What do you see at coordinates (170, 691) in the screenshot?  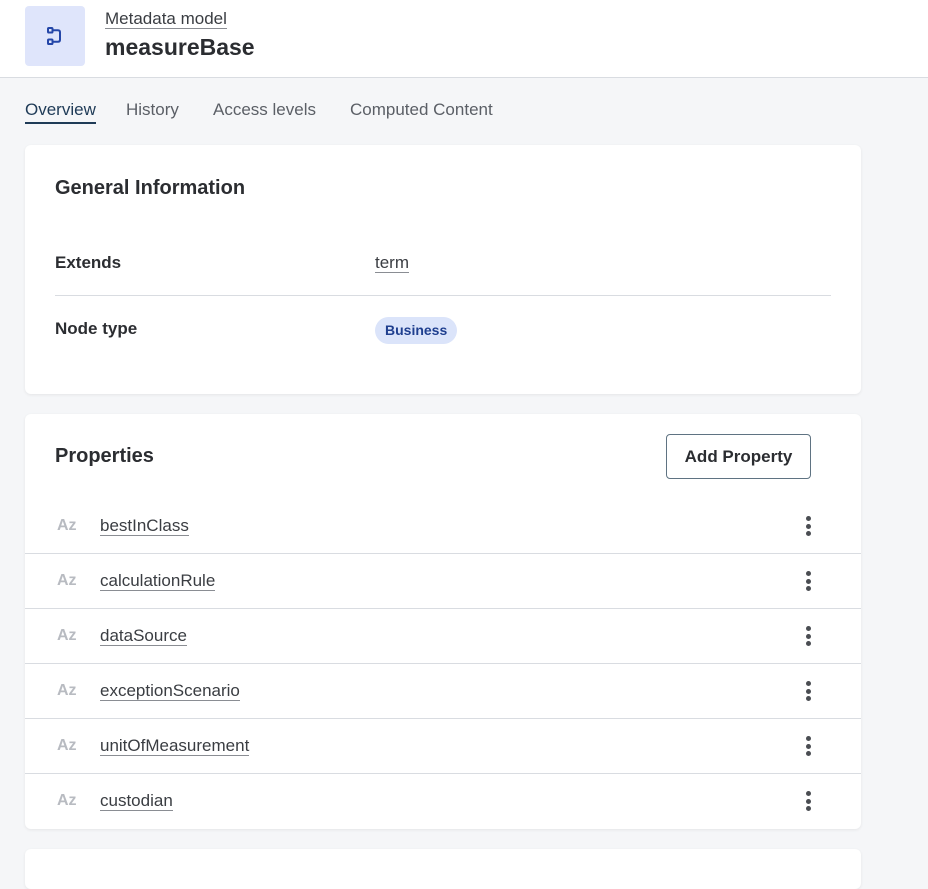 I see `property-name-link: exceptionScenario` at bounding box center [170, 691].